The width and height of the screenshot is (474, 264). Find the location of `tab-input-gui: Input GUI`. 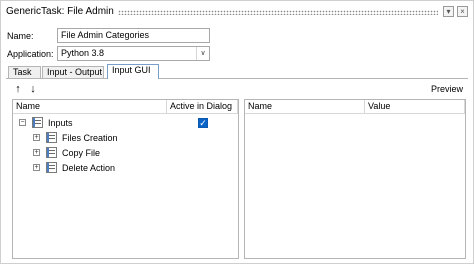

tab-input-gui: Input GUI is located at coordinates (133, 71).